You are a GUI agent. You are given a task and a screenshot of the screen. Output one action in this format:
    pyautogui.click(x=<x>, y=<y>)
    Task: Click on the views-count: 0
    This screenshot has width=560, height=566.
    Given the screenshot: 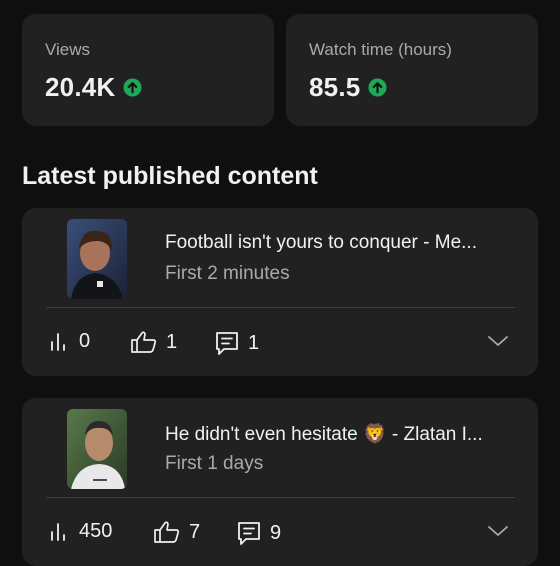 What is the action you would take?
    pyautogui.click(x=85, y=341)
    